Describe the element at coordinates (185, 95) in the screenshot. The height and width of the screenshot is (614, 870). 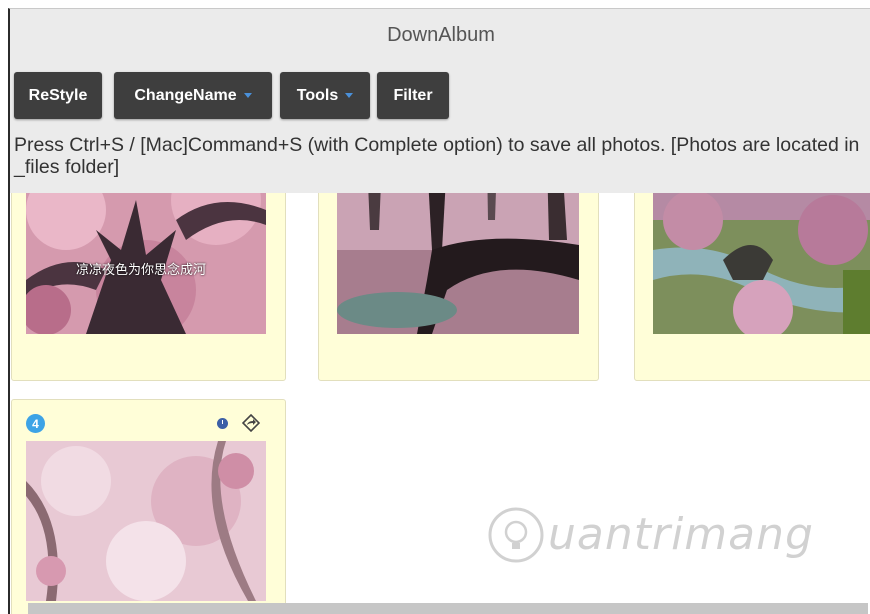
I see `change-name-label: ChangeName` at that location.